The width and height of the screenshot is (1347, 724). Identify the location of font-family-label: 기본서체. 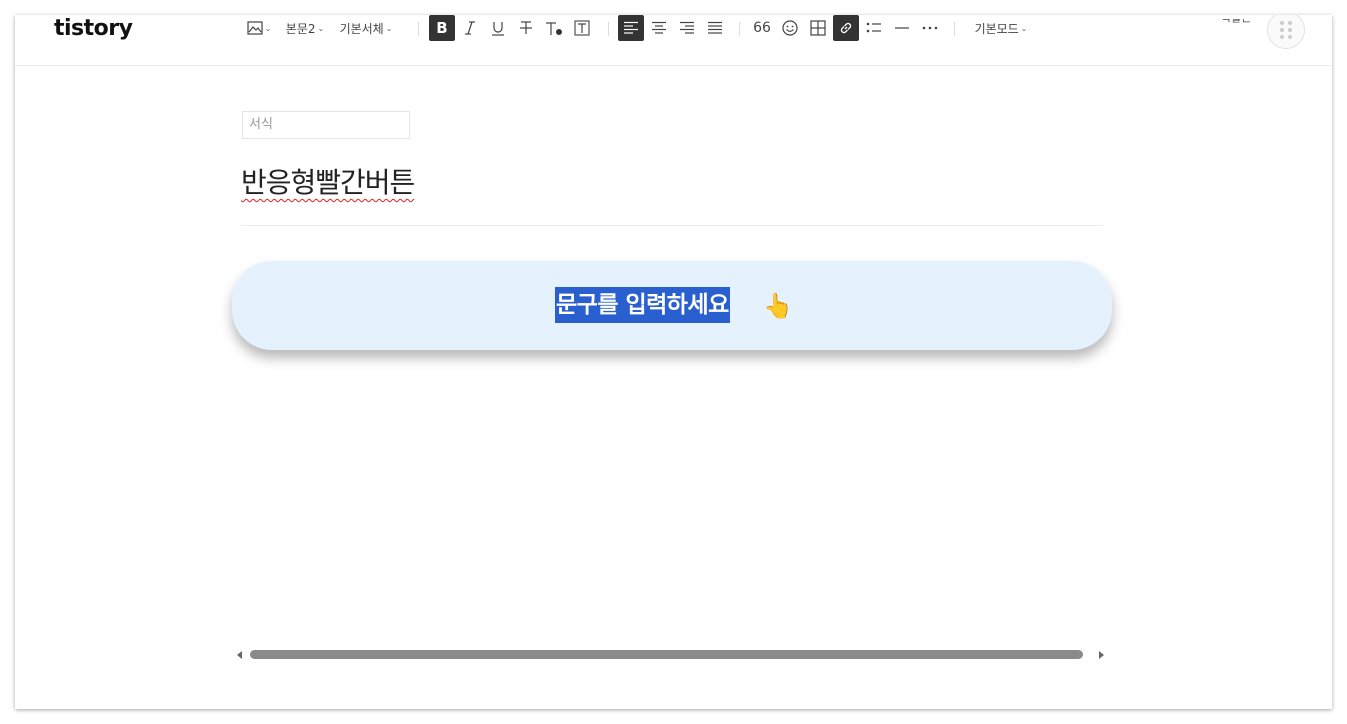
(361, 28).